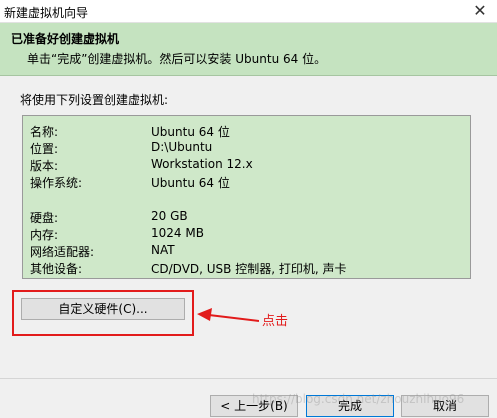 This screenshot has height=418, width=497. What do you see at coordinates (228, 315) in the screenshot?
I see `annotation-arrow-icon` at bounding box center [228, 315].